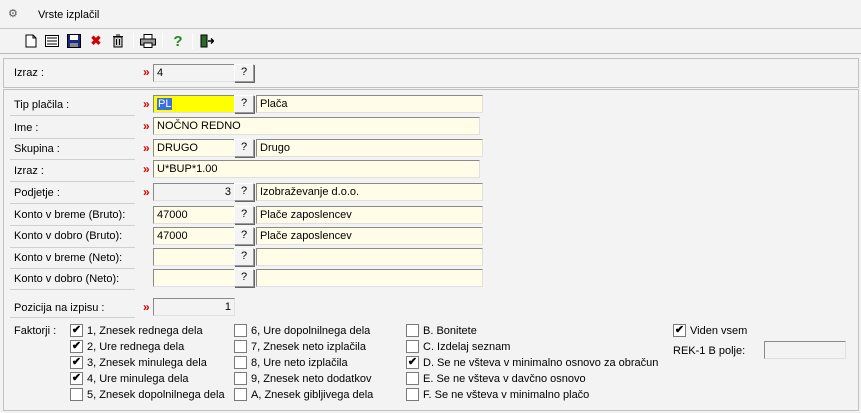 This screenshot has width=861, height=413. Describe the element at coordinates (194, 215) in the screenshot. I see `konto-breme-bruto-field: 47000` at that location.